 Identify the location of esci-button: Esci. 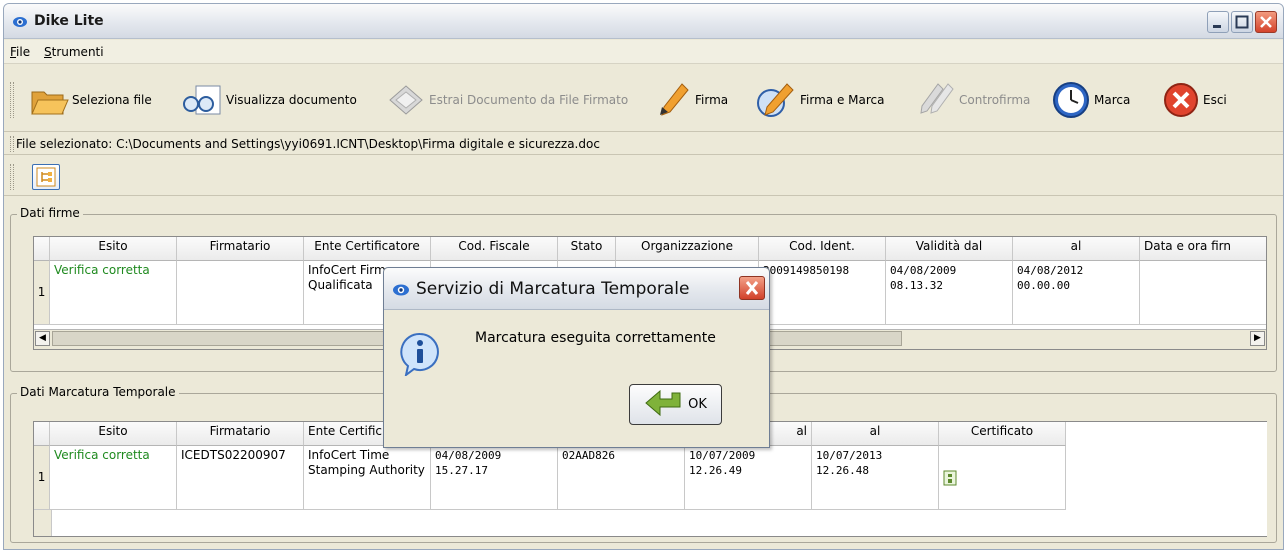
(1194, 100).